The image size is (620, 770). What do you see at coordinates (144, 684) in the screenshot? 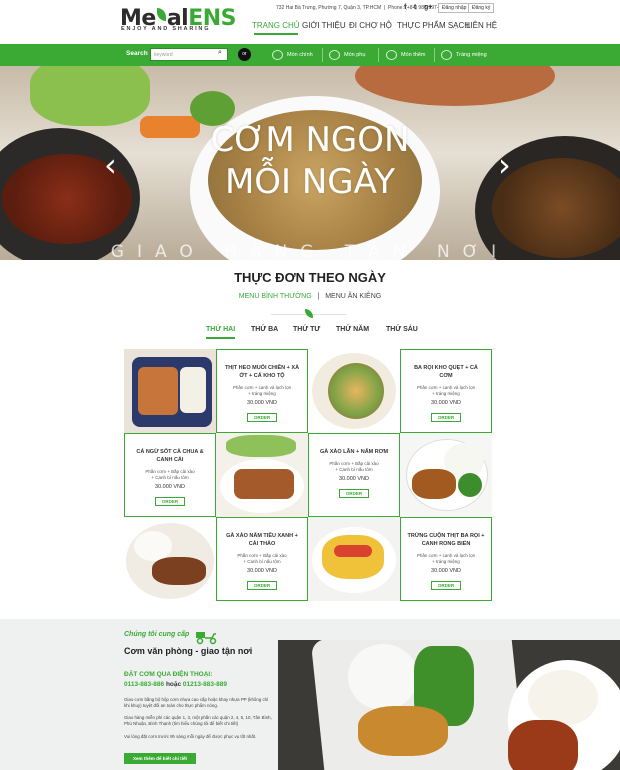
I see `phone-number-1: 0113-883-886` at bounding box center [144, 684].